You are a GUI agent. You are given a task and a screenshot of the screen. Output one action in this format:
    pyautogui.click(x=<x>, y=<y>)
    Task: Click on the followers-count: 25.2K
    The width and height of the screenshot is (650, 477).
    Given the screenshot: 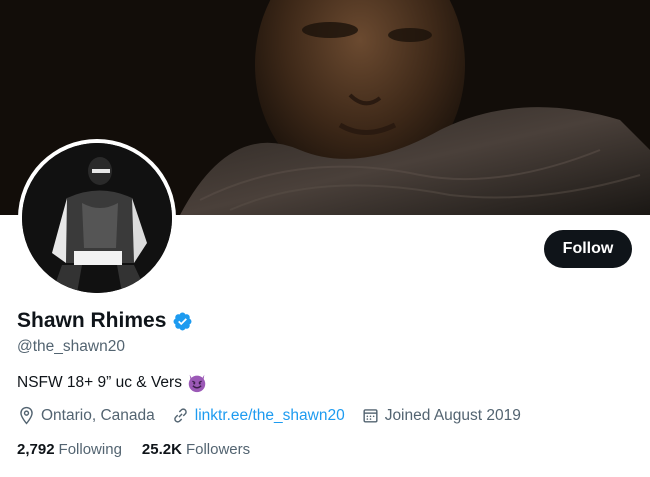 What is the action you would take?
    pyautogui.click(x=161, y=449)
    